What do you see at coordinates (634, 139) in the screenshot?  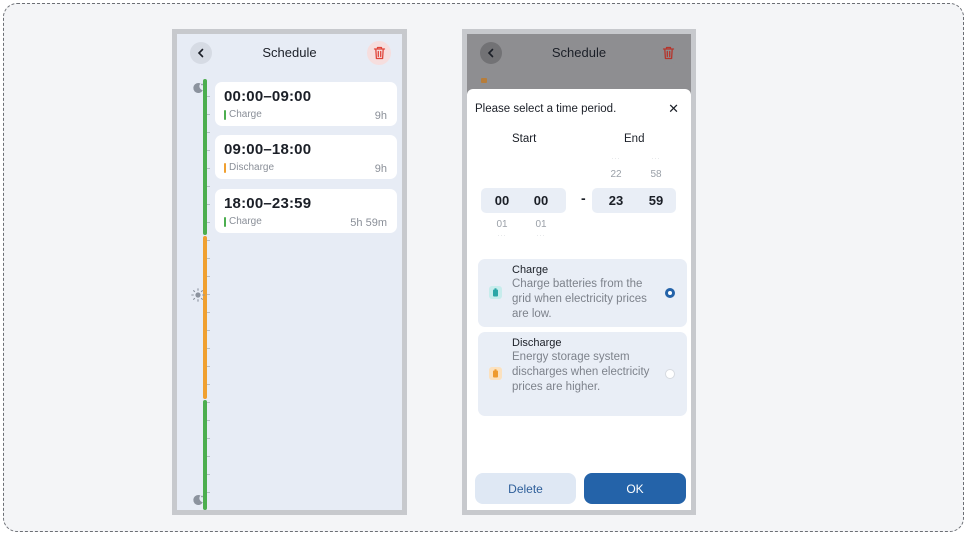 I see `end-label: End` at bounding box center [634, 139].